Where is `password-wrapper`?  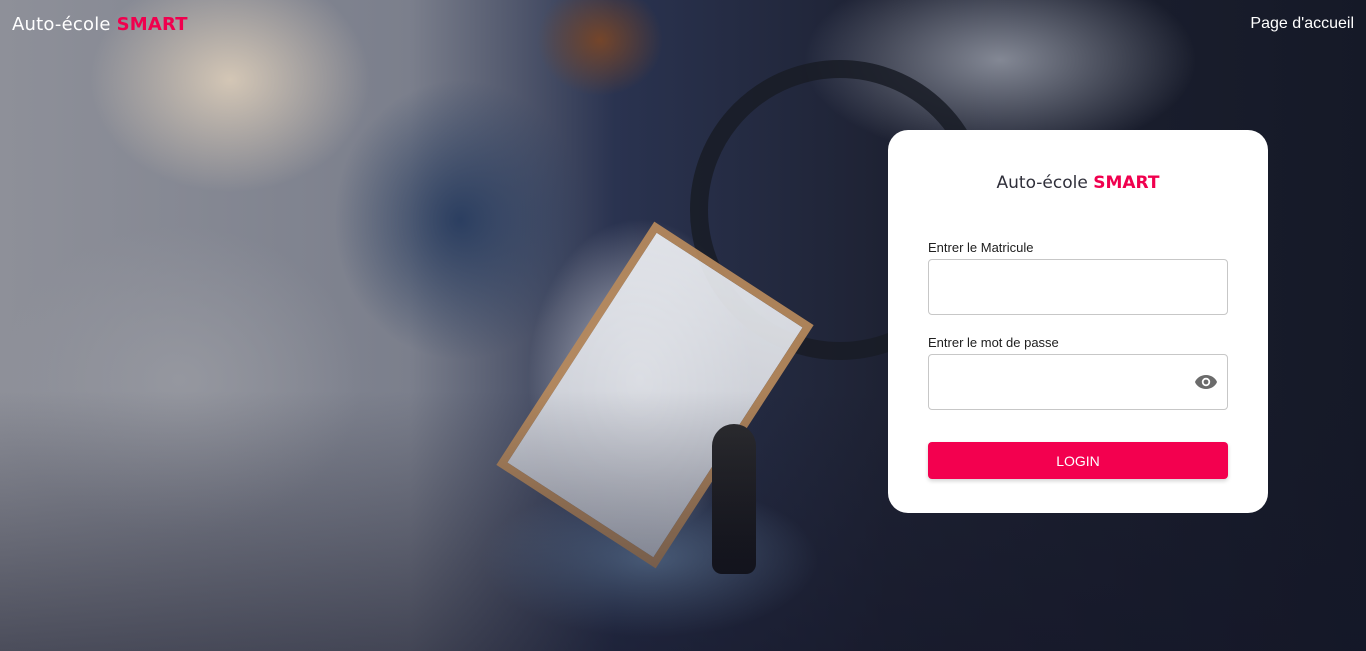 password-wrapper is located at coordinates (1078, 382).